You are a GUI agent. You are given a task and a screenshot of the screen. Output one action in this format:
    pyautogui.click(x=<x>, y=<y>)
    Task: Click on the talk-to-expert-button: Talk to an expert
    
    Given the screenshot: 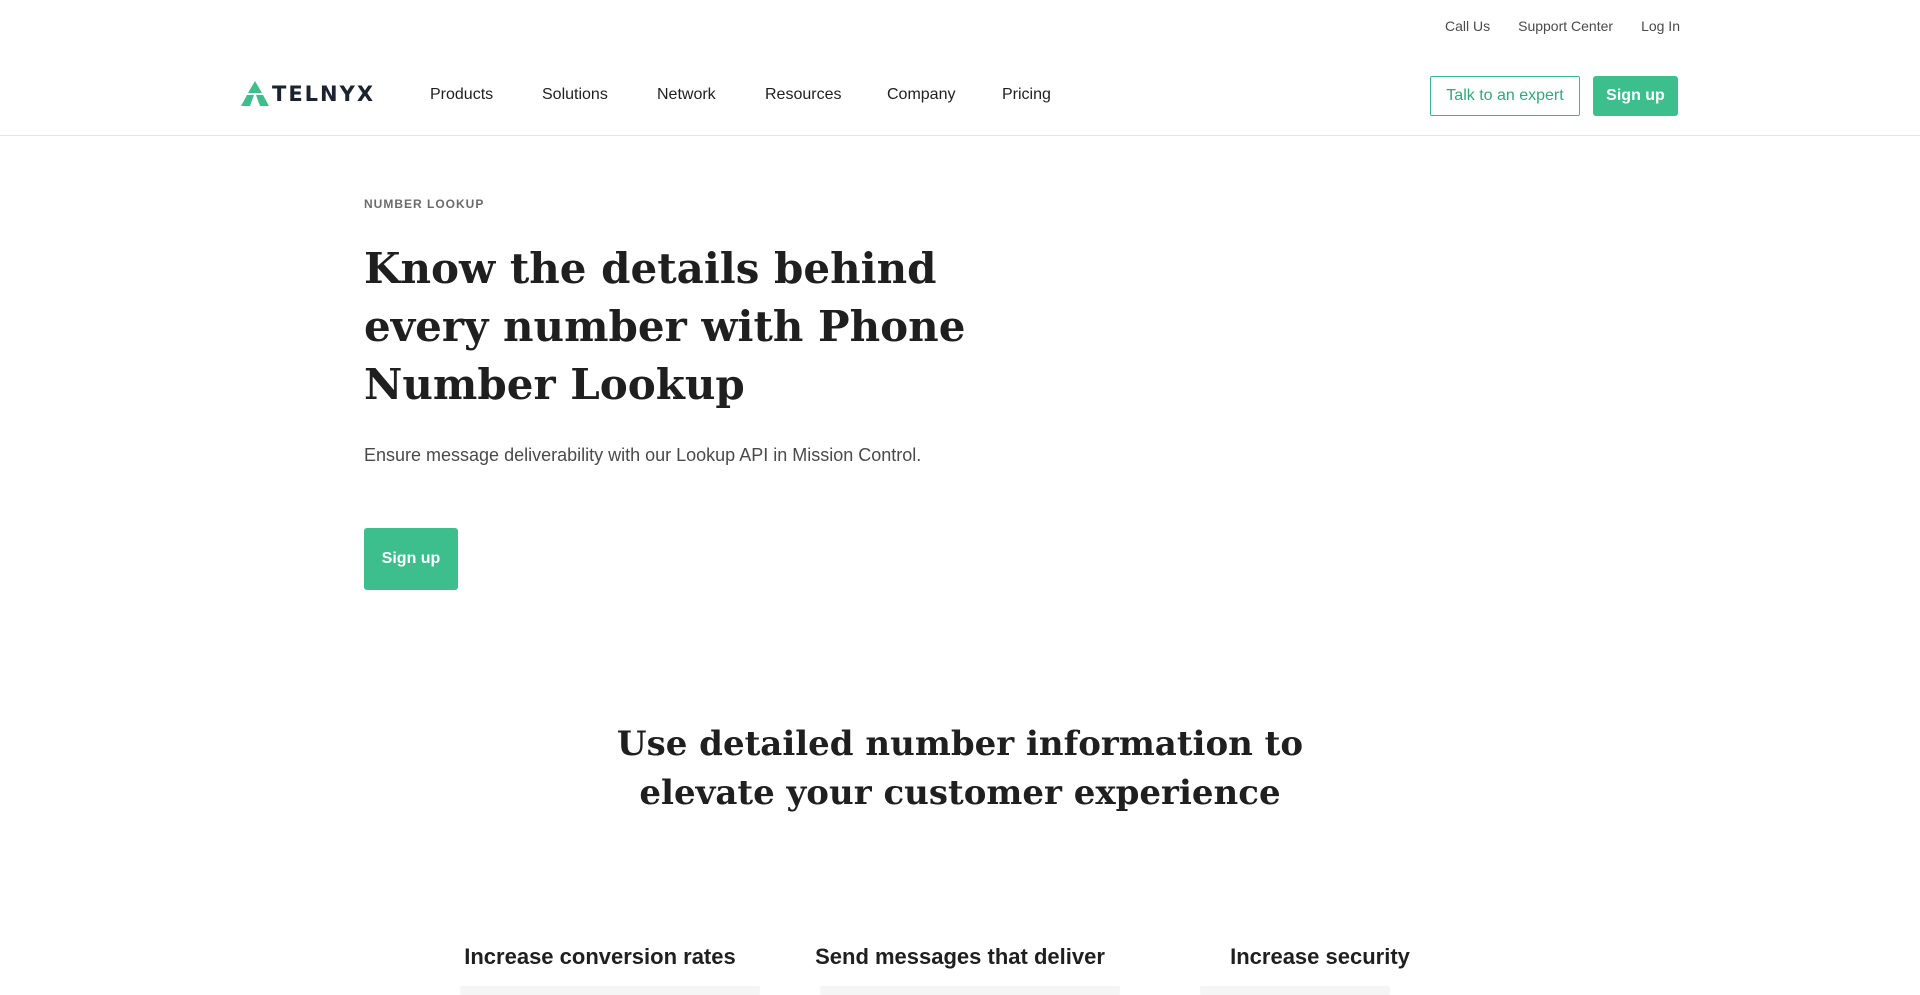 What is the action you would take?
    pyautogui.click(x=1505, y=96)
    